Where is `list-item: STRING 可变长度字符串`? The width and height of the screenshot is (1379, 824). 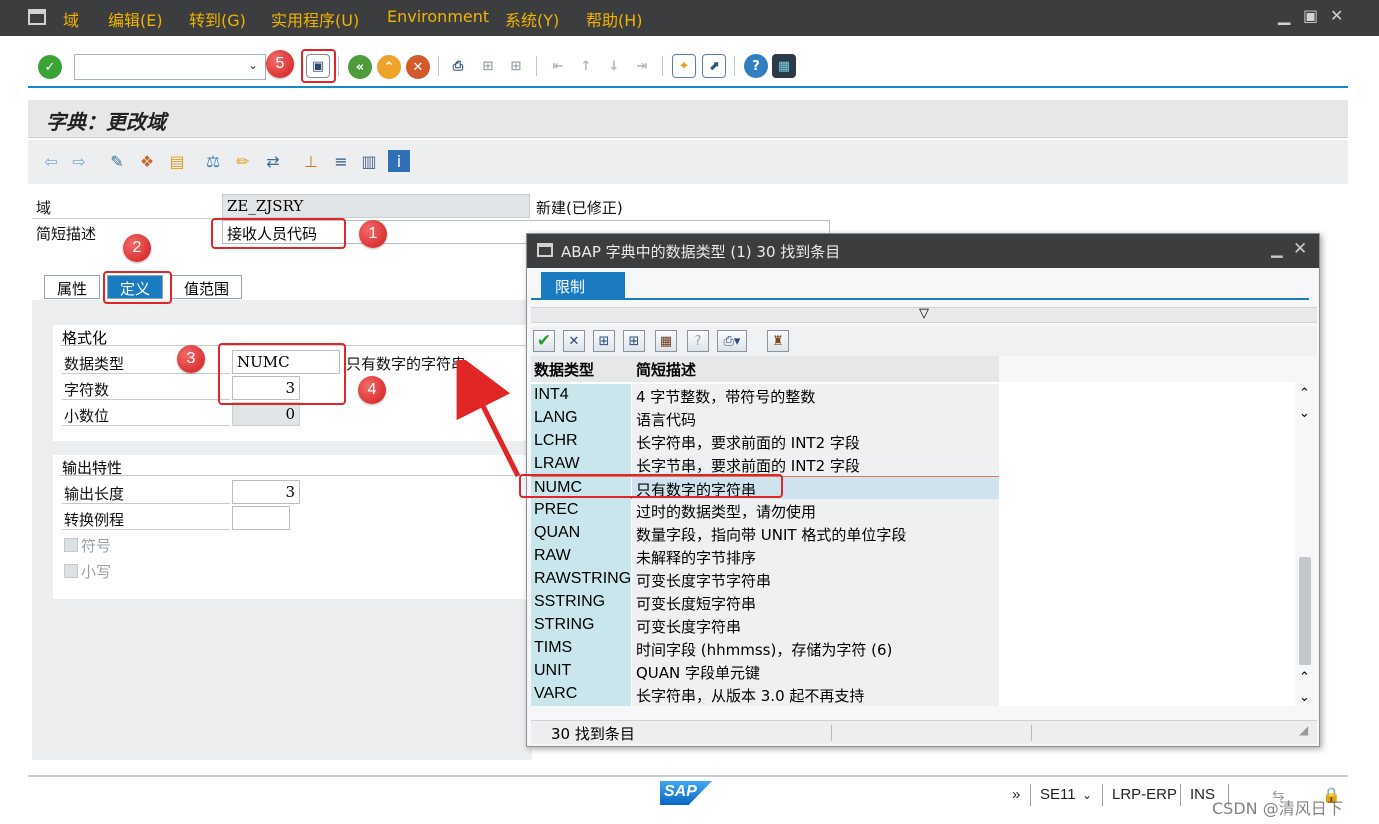 list-item: STRING 可变长度字符串 is located at coordinates (765, 625).